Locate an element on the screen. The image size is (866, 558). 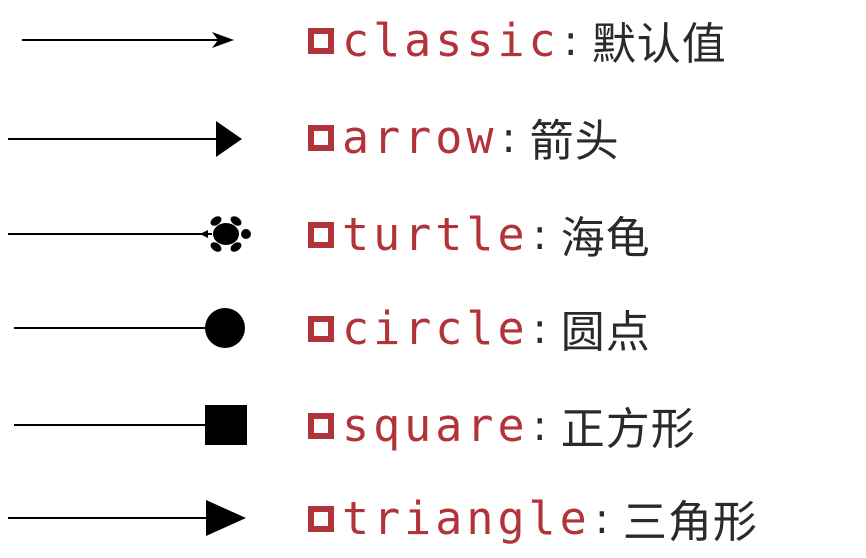
style-code: turtle is located at coordinates (435, 234).